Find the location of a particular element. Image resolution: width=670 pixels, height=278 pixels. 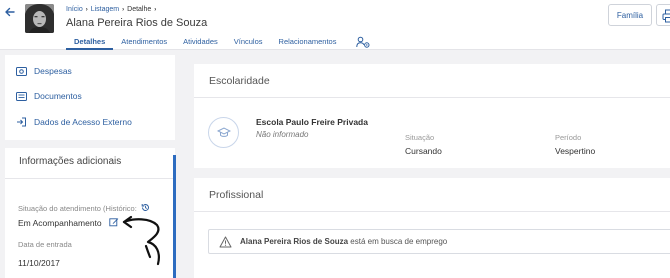

additional-info-title: Informações adicionais is located at coordinates (70, 161).